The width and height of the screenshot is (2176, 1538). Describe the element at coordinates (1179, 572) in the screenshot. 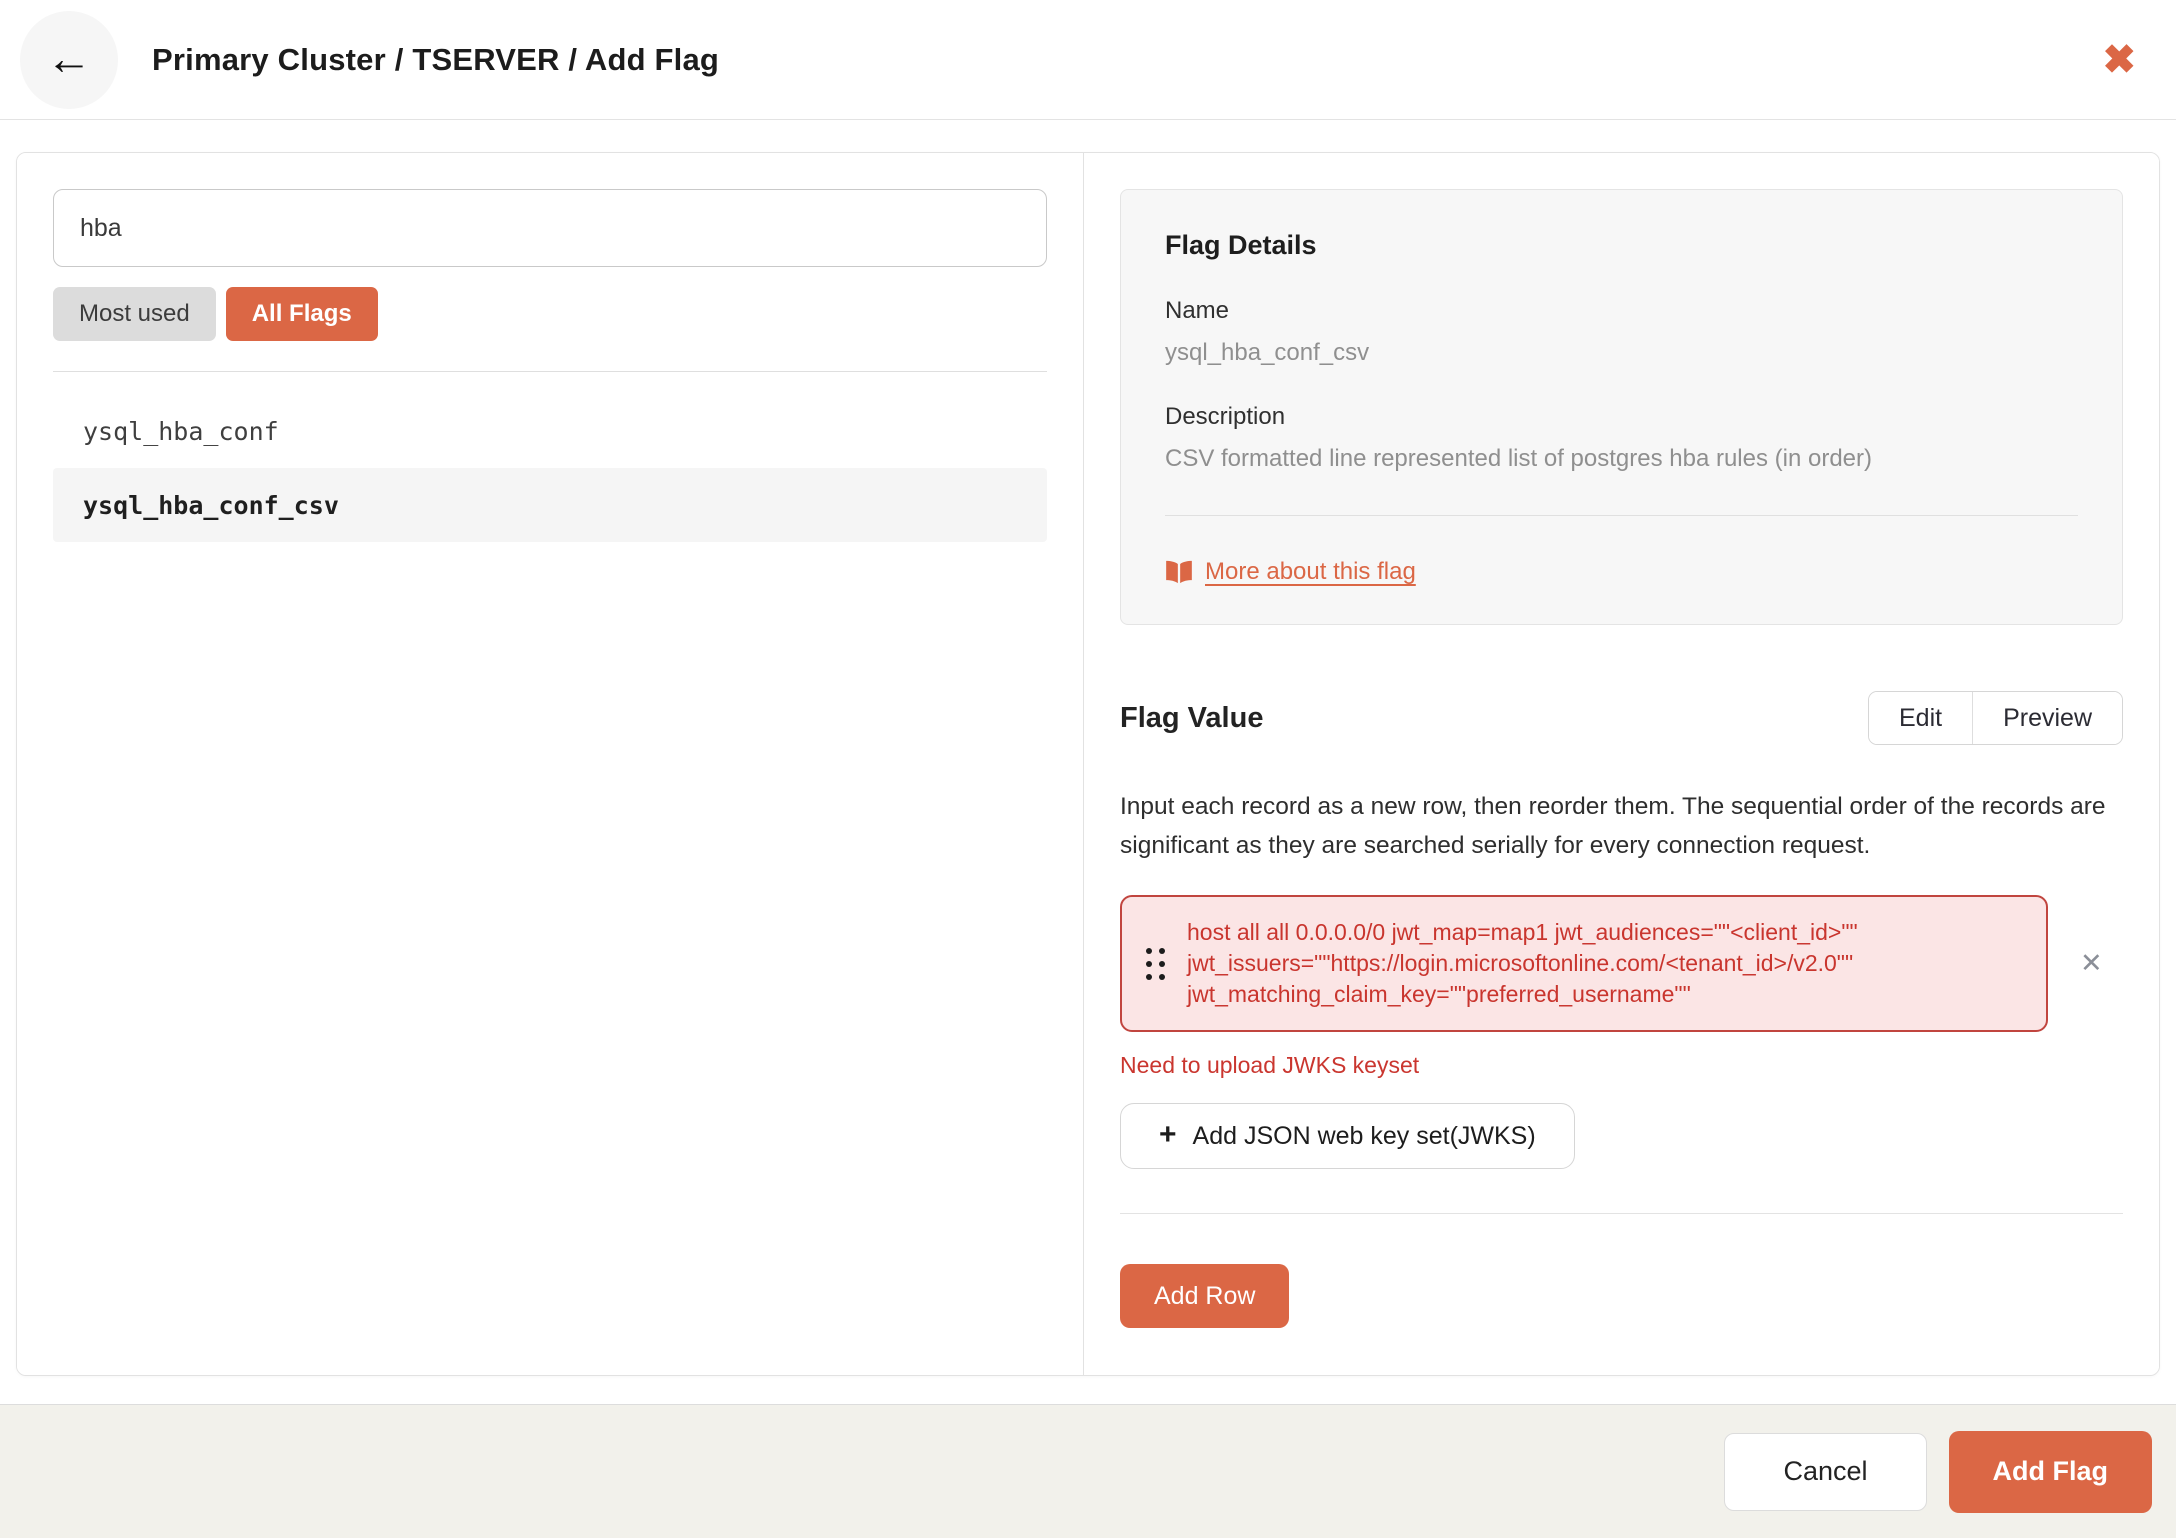

I see `open-book-icon` at that location.